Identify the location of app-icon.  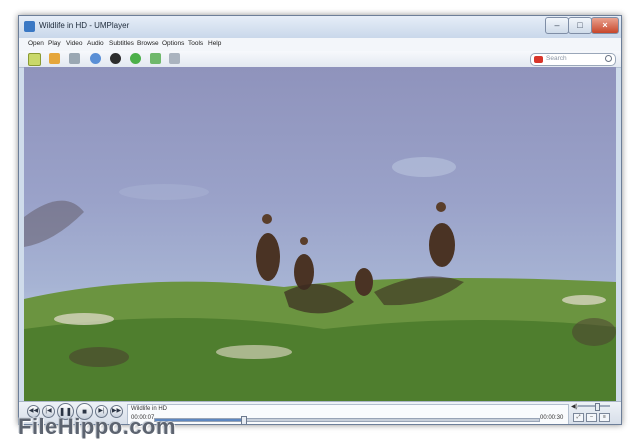
(29, 26).